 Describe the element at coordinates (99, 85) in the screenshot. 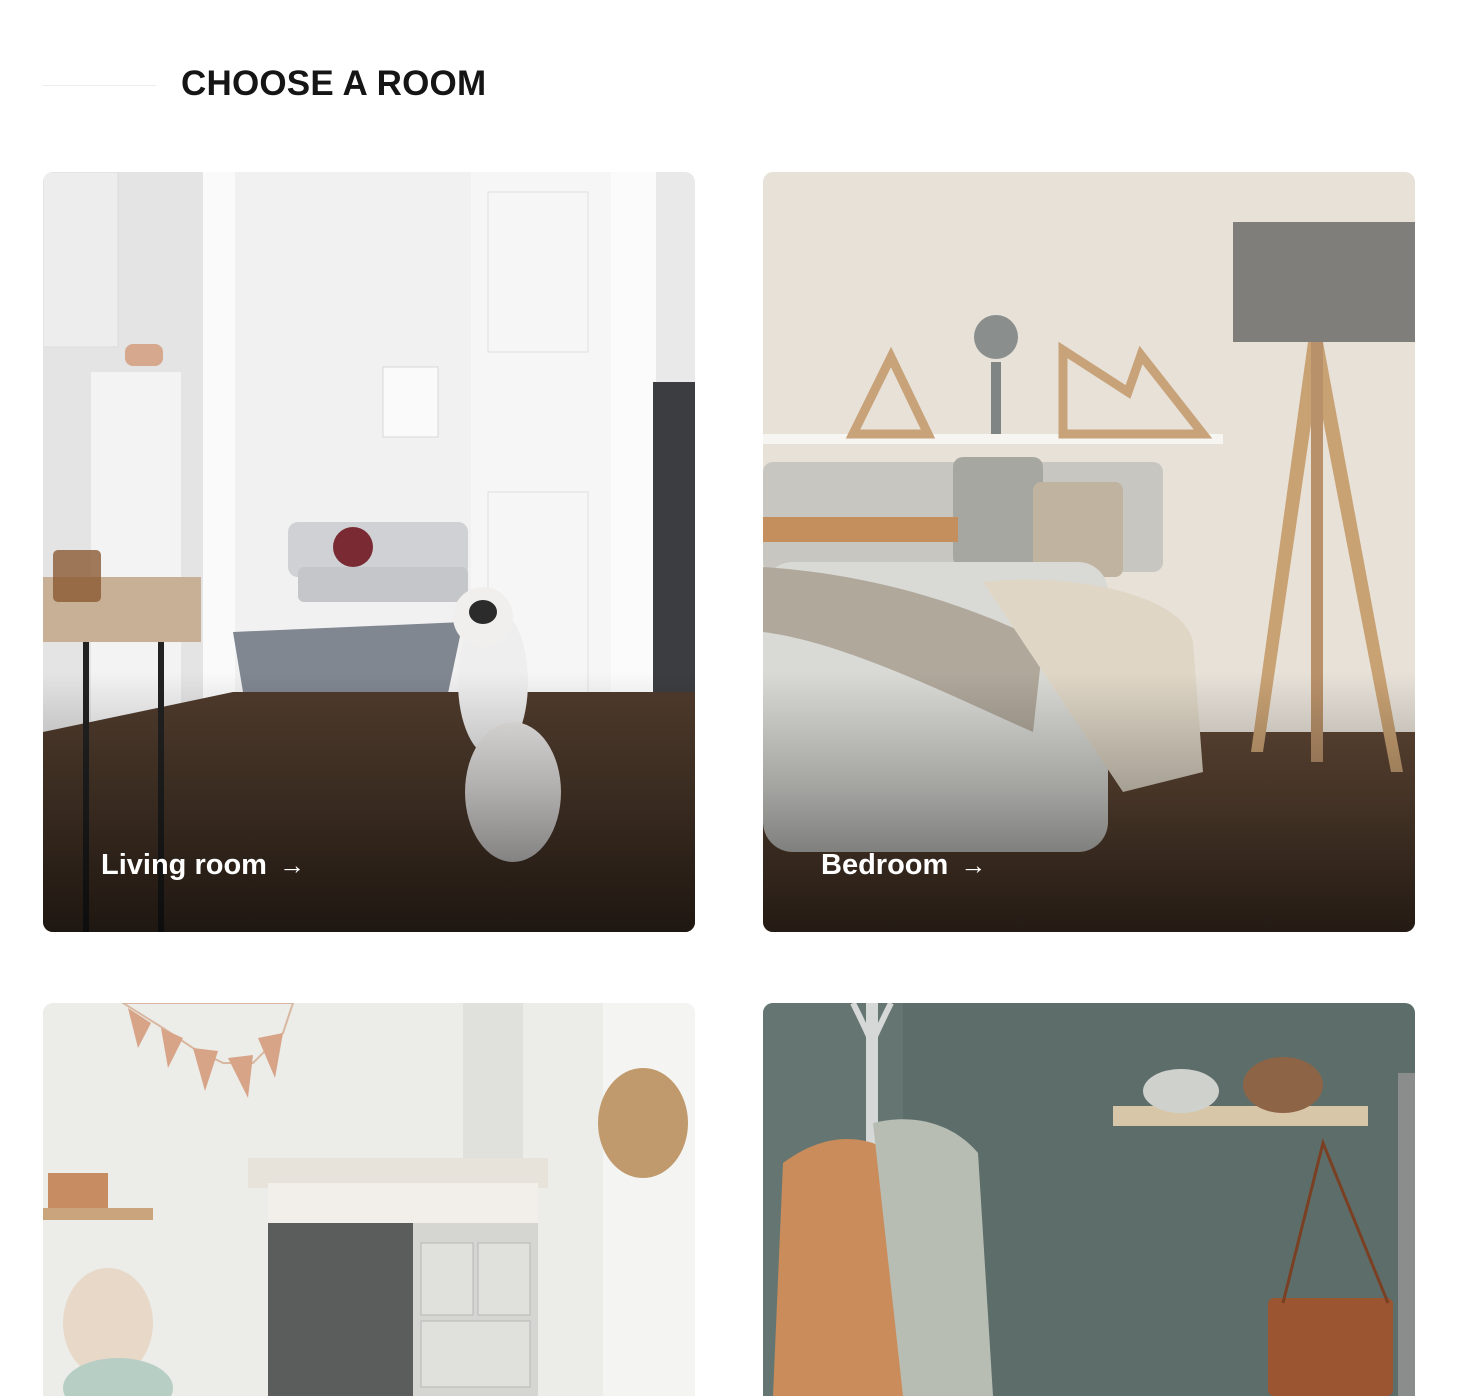

I see `header-divider` at that location.